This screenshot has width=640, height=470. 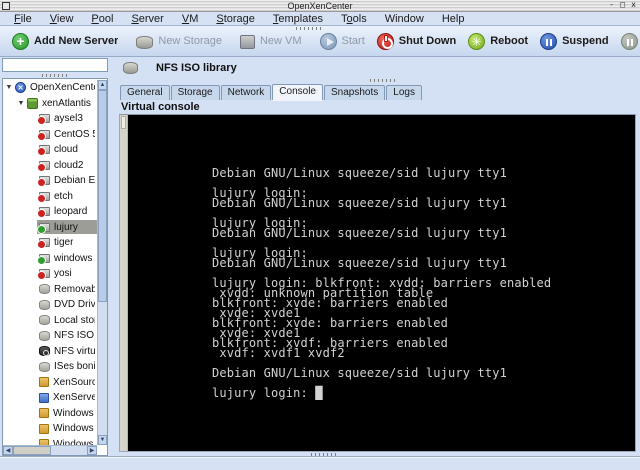 I want to click on tree-item-windows: windows, so click(x=50, y=259).